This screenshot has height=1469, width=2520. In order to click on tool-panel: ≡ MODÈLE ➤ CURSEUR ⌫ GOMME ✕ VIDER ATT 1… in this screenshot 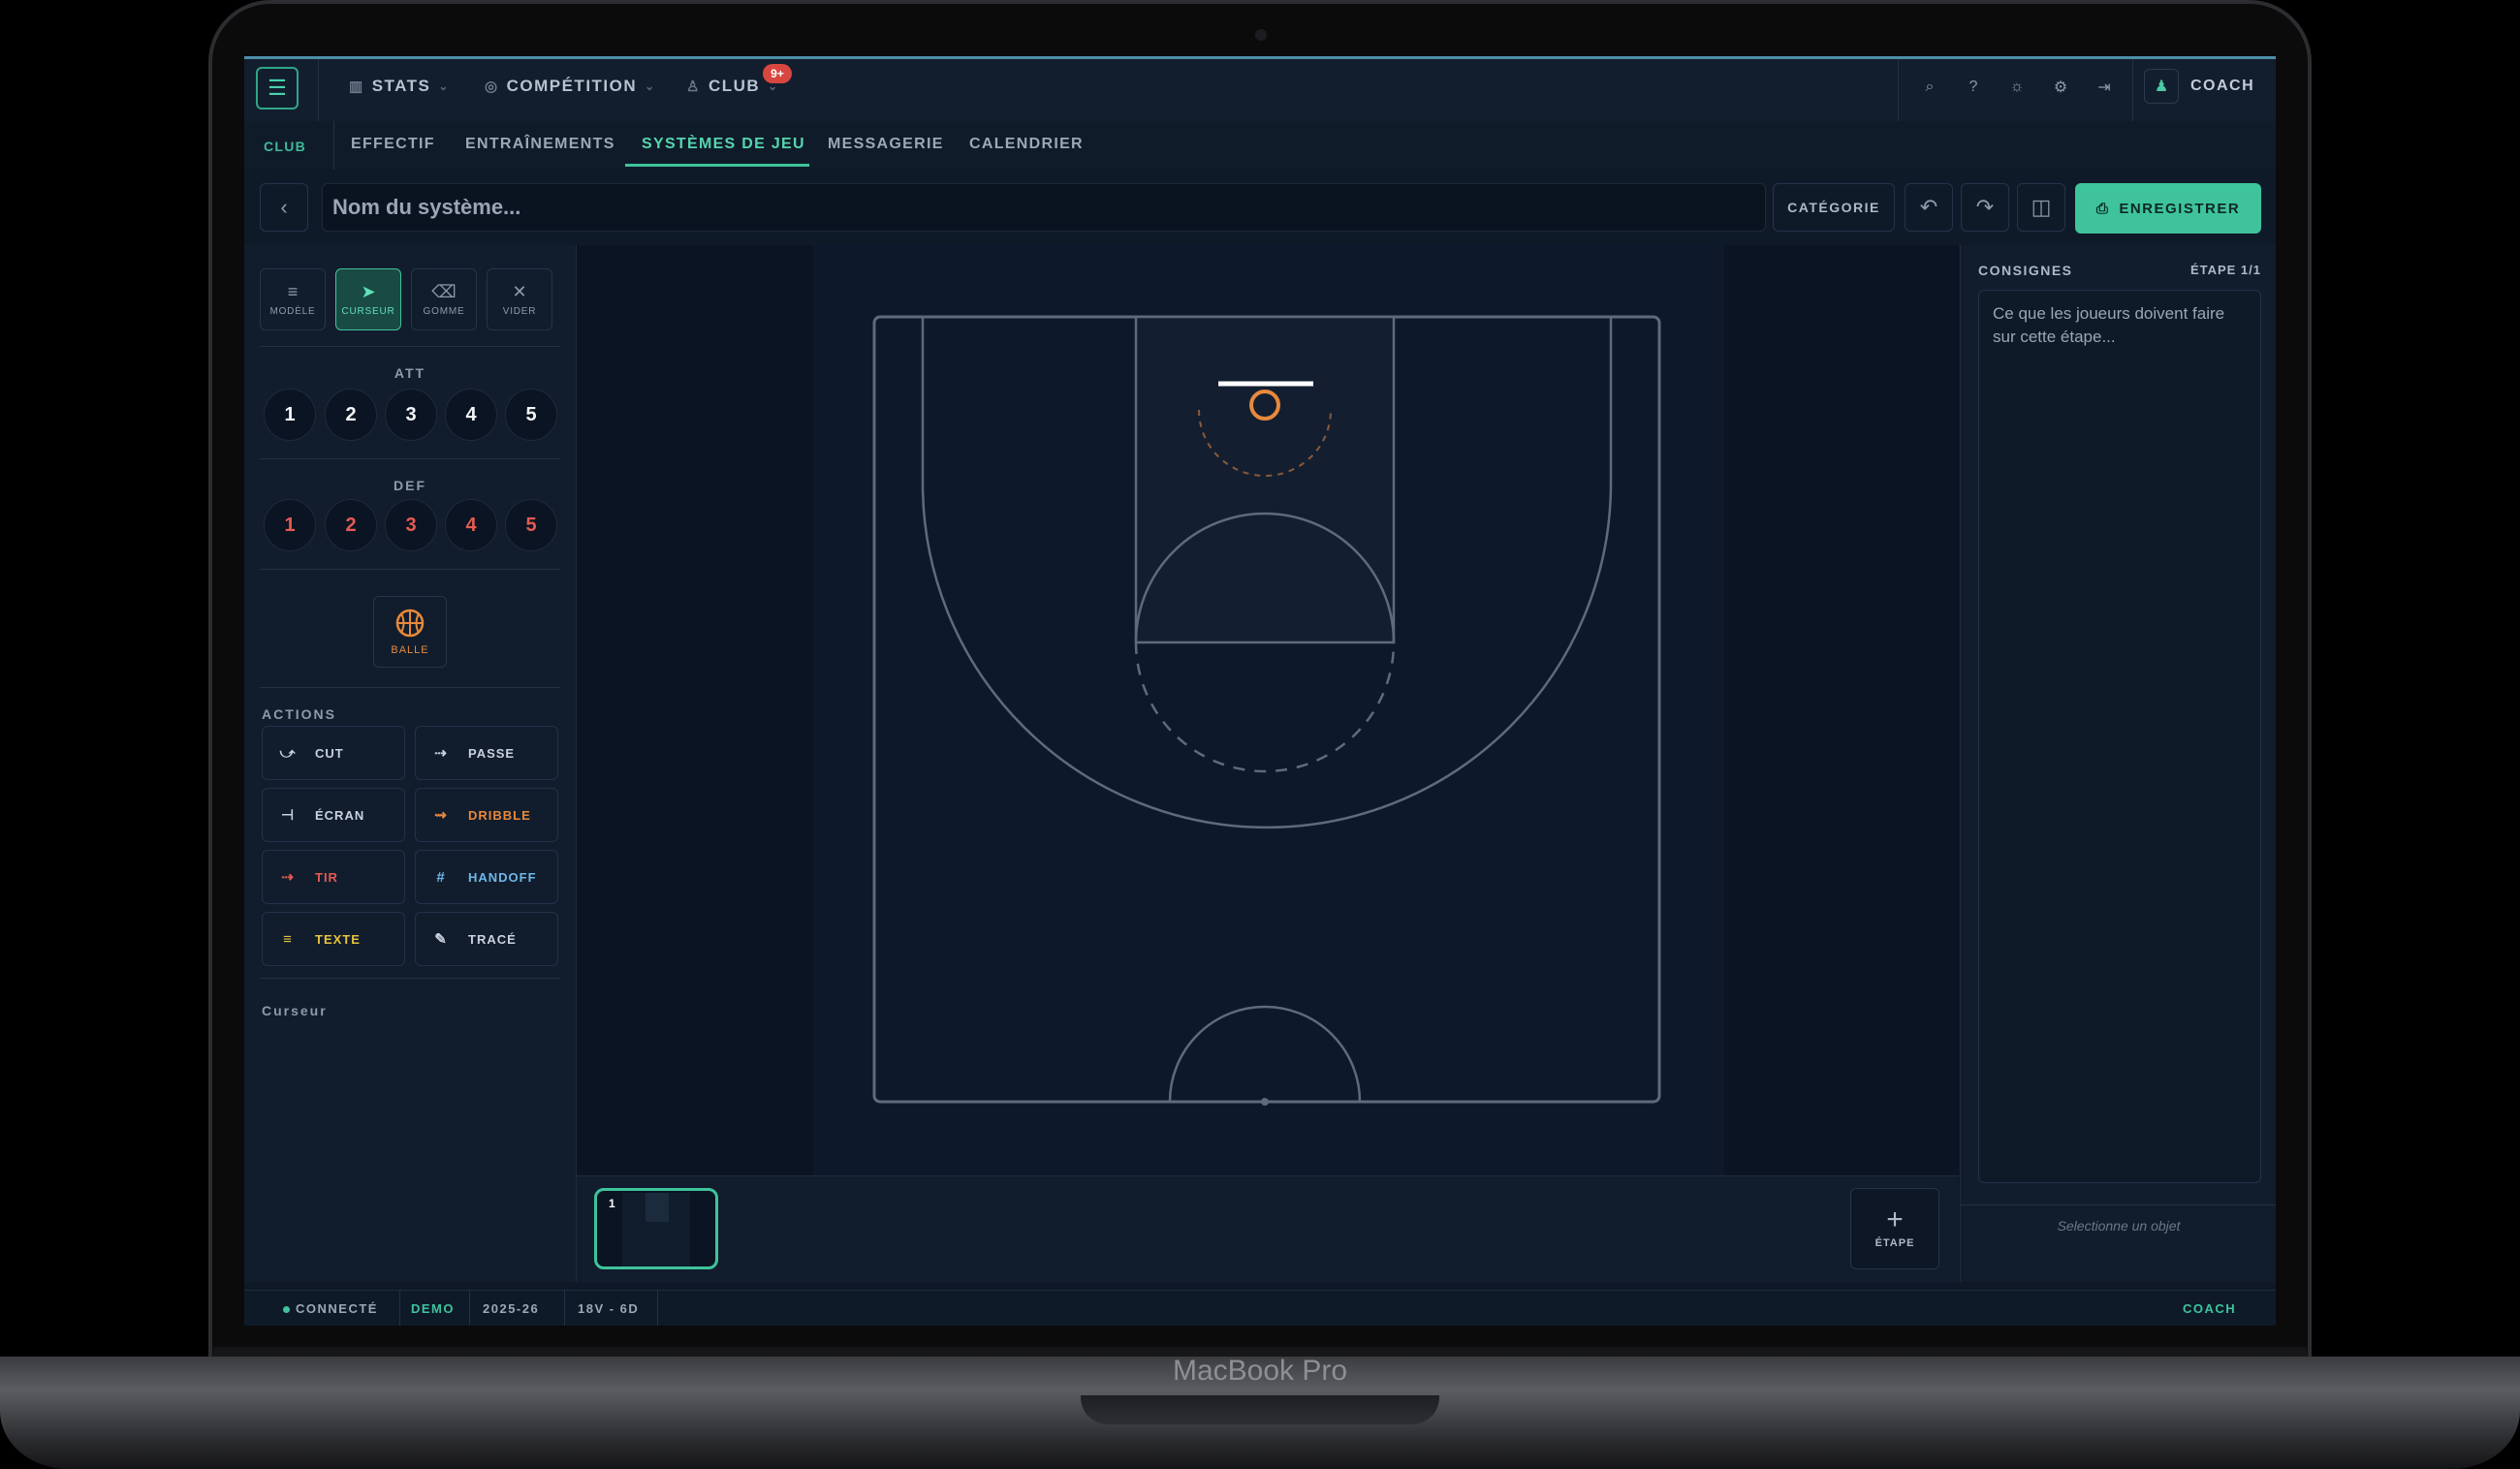, I will do `click(411, 763)`.